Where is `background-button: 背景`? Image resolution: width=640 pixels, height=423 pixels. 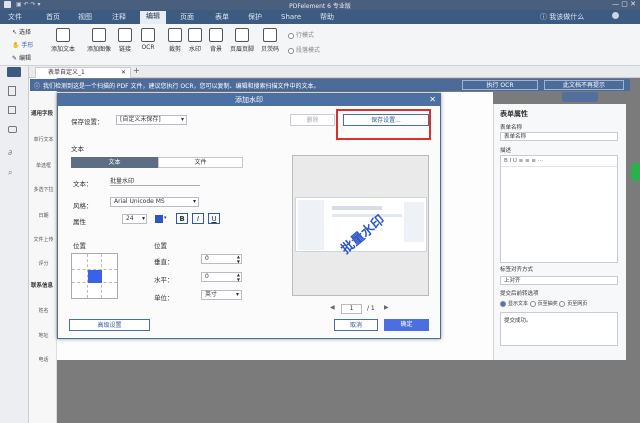
background-button: 背景 is located at coordinates (216, 40).